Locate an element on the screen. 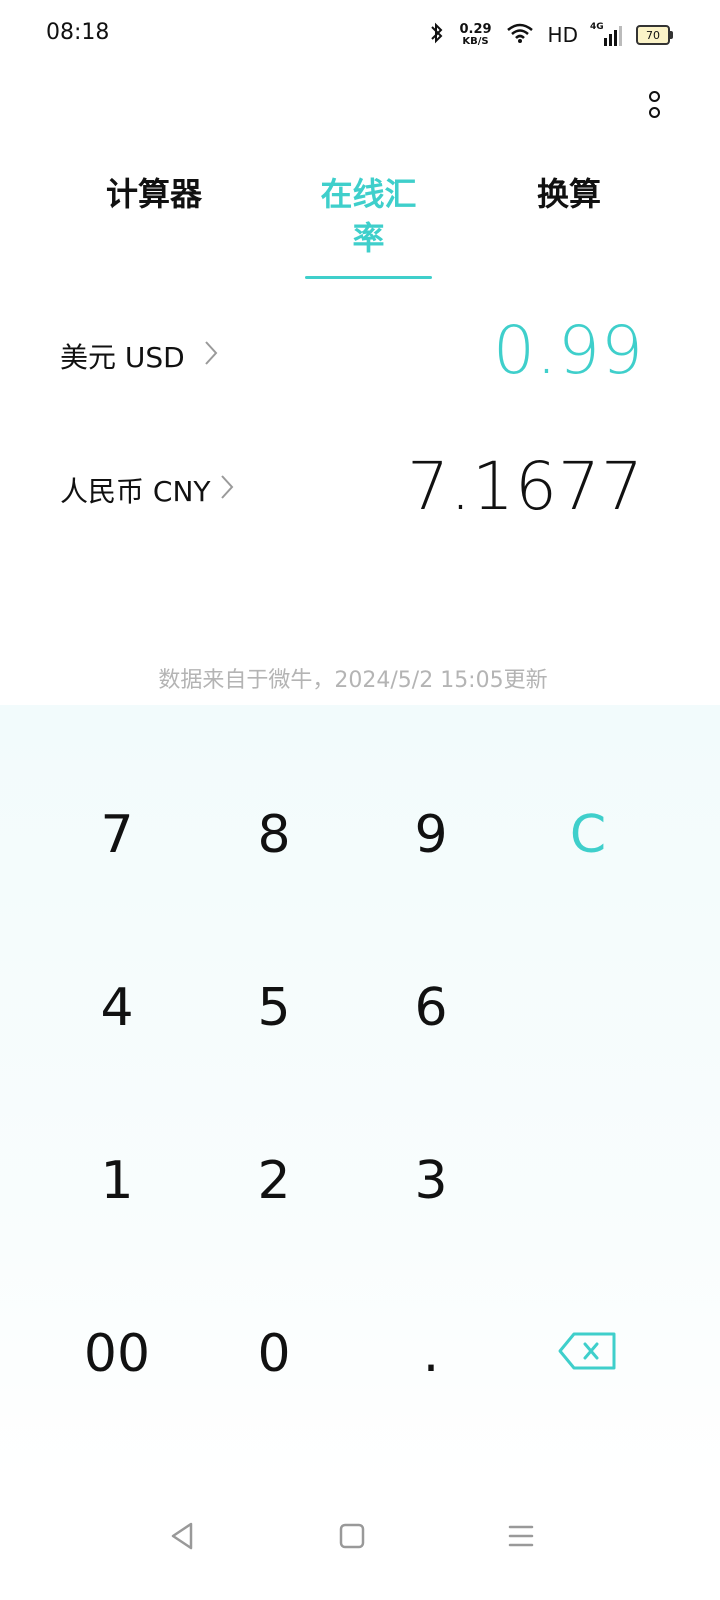 This screenshot has height=1600, width=720. tab-online-rate: 在线汇率 is located at coordinates (368, 225).